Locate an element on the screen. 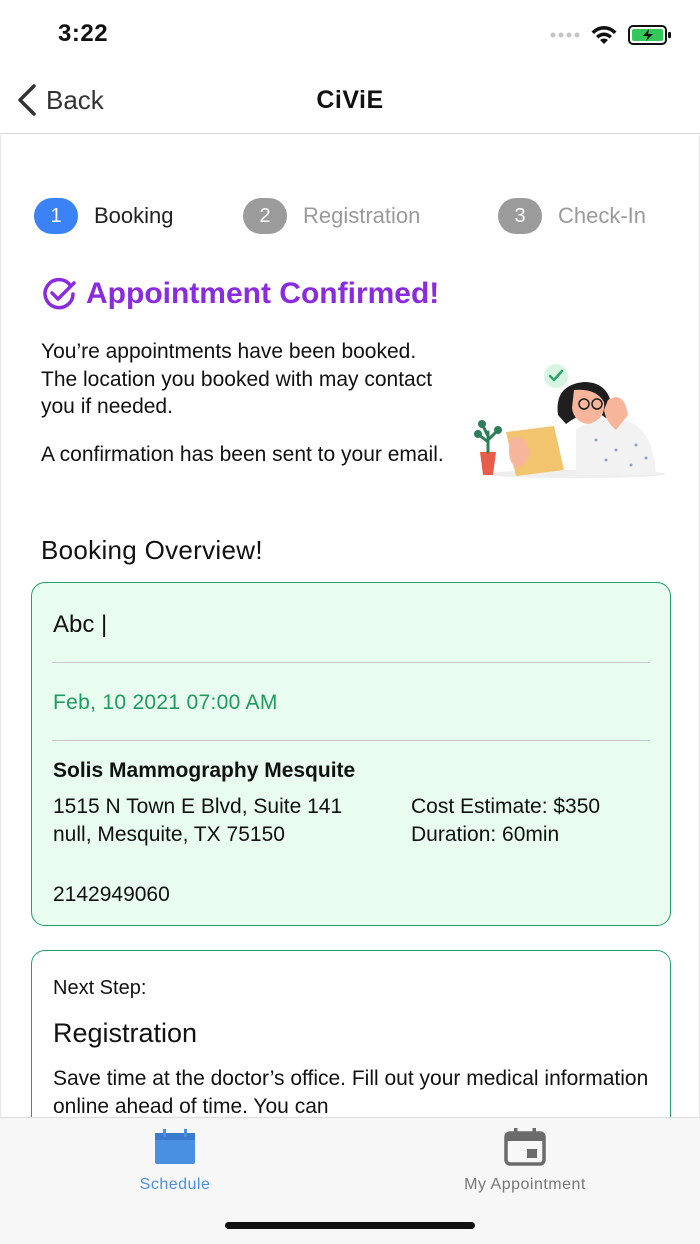 The width and height of the screenshot is (700, 1244). booking-illustration is located at coordinates (570, 421).